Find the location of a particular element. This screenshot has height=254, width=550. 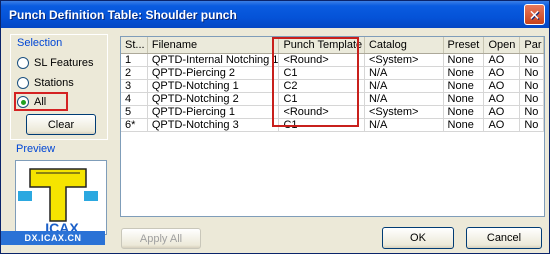

ok-button: OK is located at coordinates (418, 238).